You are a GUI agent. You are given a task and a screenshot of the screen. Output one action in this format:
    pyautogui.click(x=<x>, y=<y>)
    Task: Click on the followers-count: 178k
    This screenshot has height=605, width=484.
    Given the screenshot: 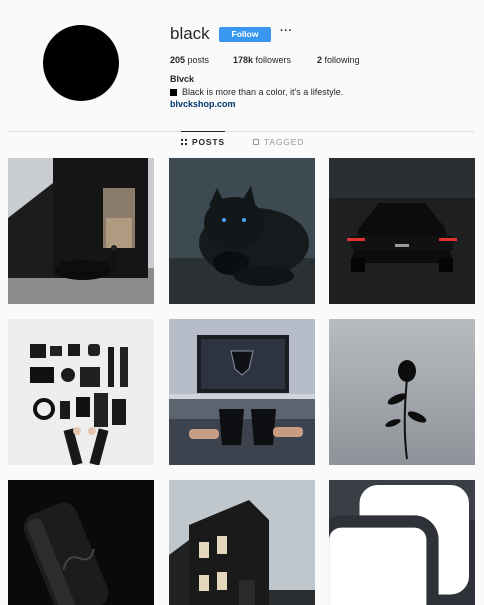 What is the action you would take?
    pyautogui.click(x=243, y=60)
    